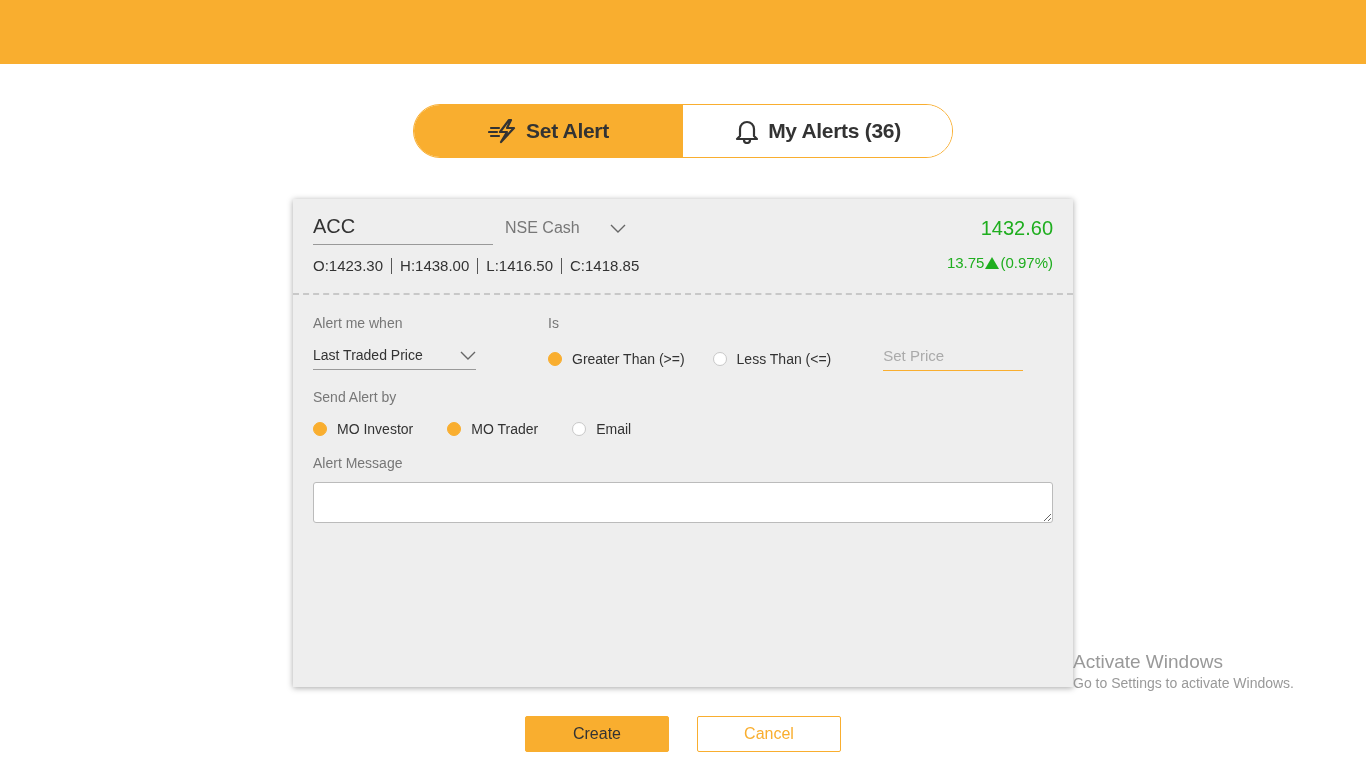 This screenshot has height=768, width=1366. Describe the element at coordinates (403, 230) in the screenshot. I see `symbol-field: ACC` at that location.